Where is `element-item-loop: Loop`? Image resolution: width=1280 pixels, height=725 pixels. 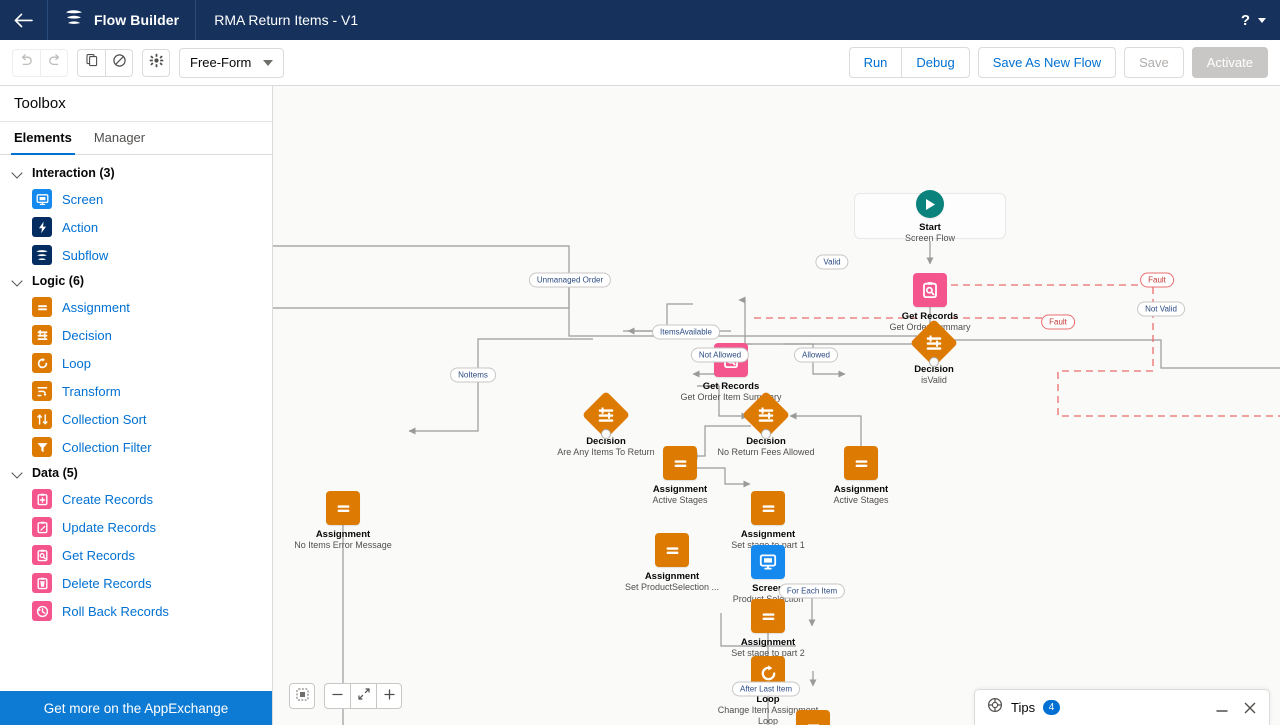 element-item-loop: Loop is located at coordinates (136, 363).